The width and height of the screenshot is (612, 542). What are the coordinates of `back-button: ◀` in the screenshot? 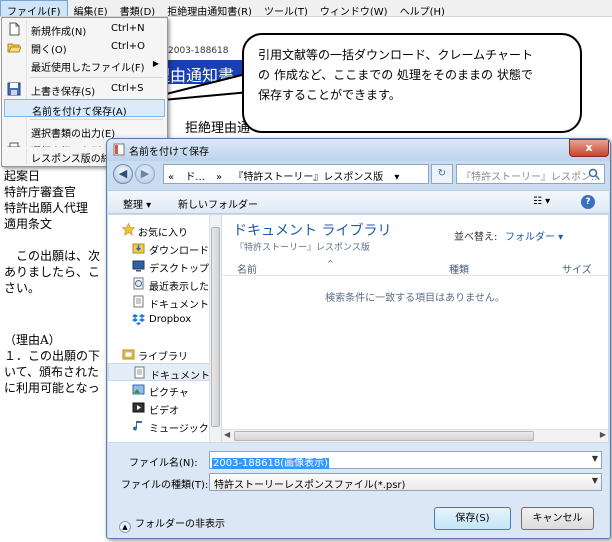 It's located at (123, 174).